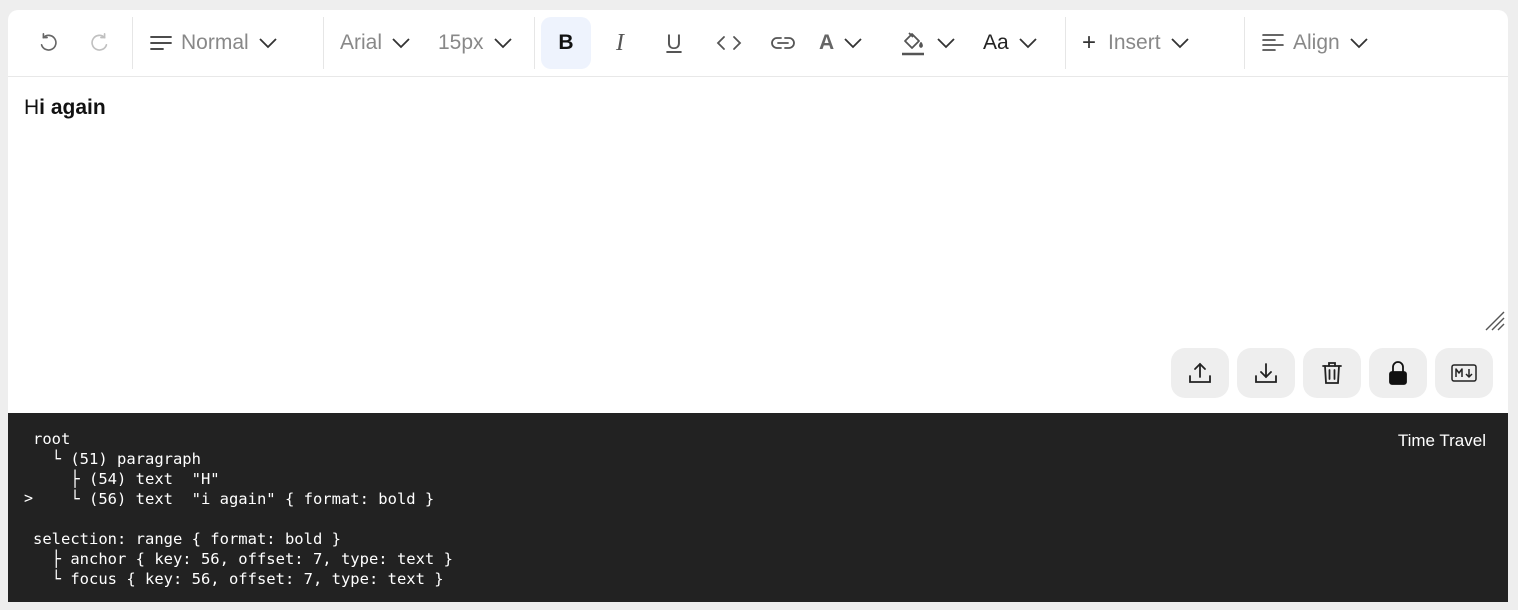 The height and width of the screenshot is (610, 1518). I want to click on resize-handle-icon, so click(1494, 320).